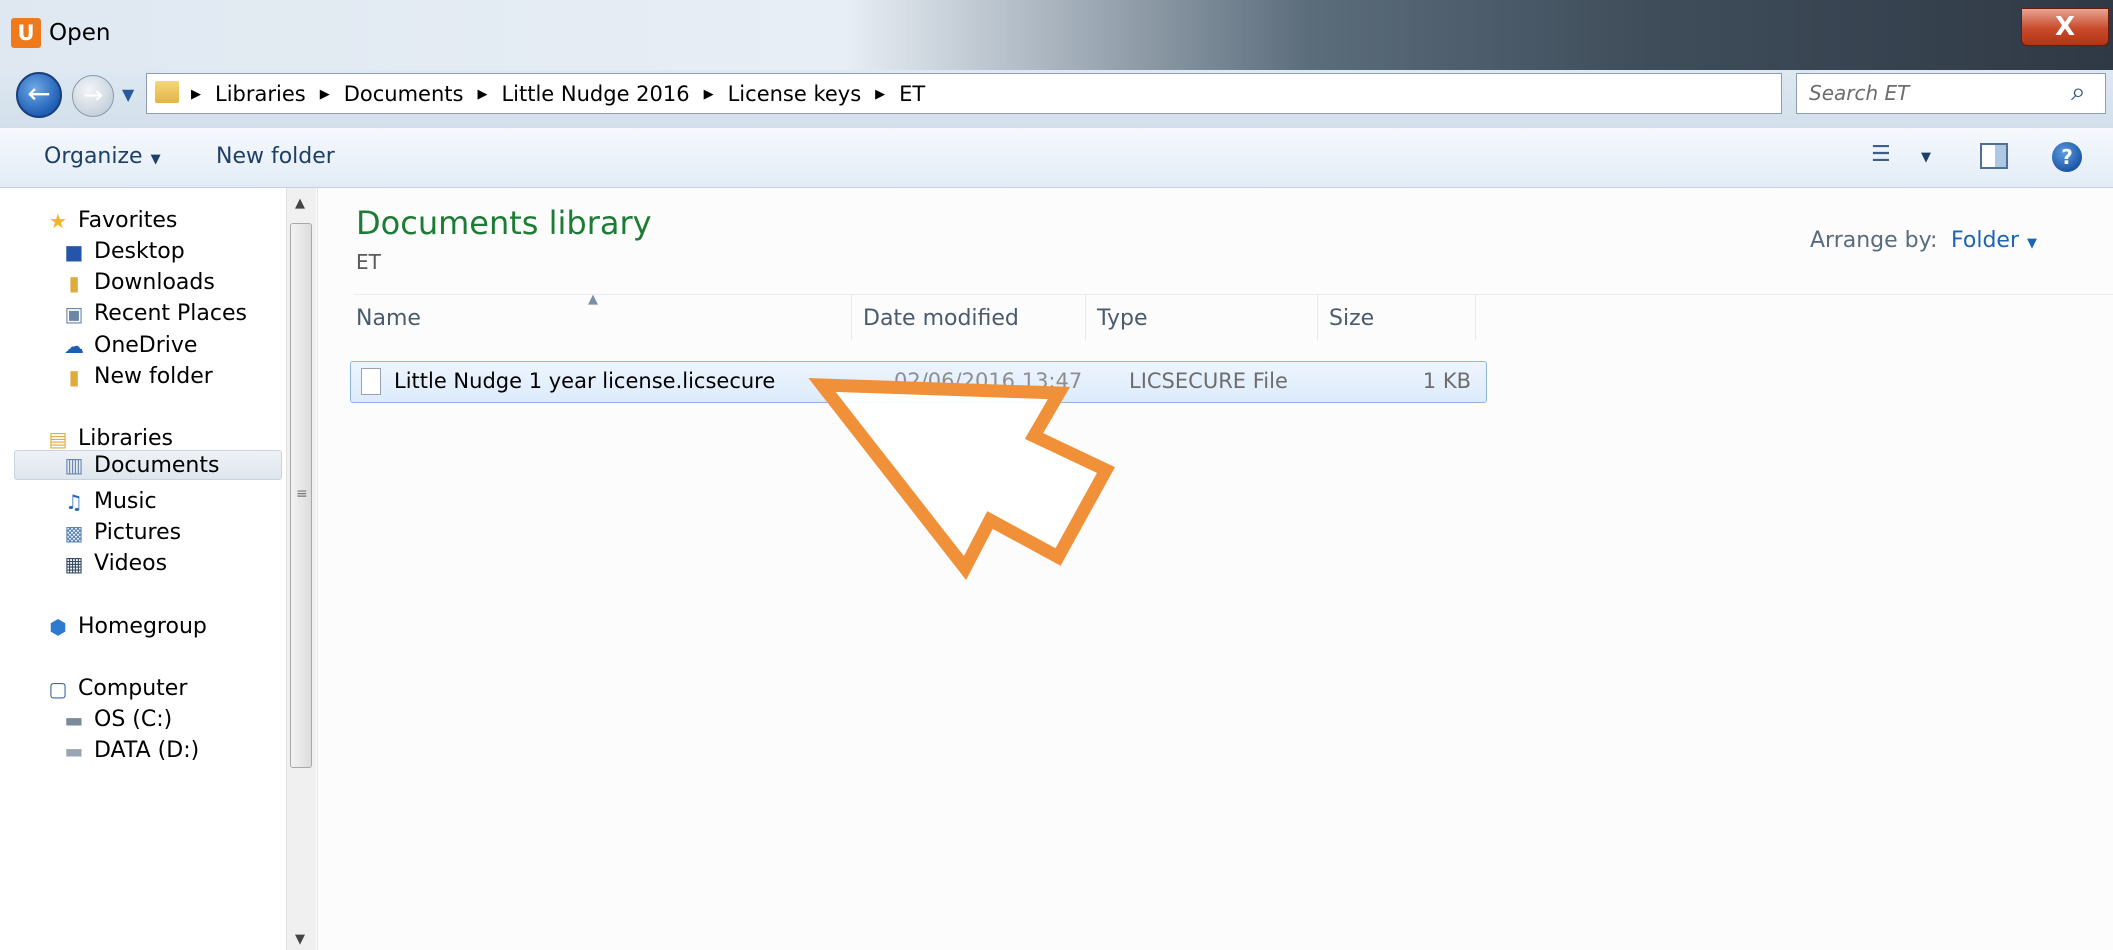 The image size is (2113, 950). Describe the element at coordinates (146, 345) in the screenshot. I see `nav-label: OneDrive` at that location.